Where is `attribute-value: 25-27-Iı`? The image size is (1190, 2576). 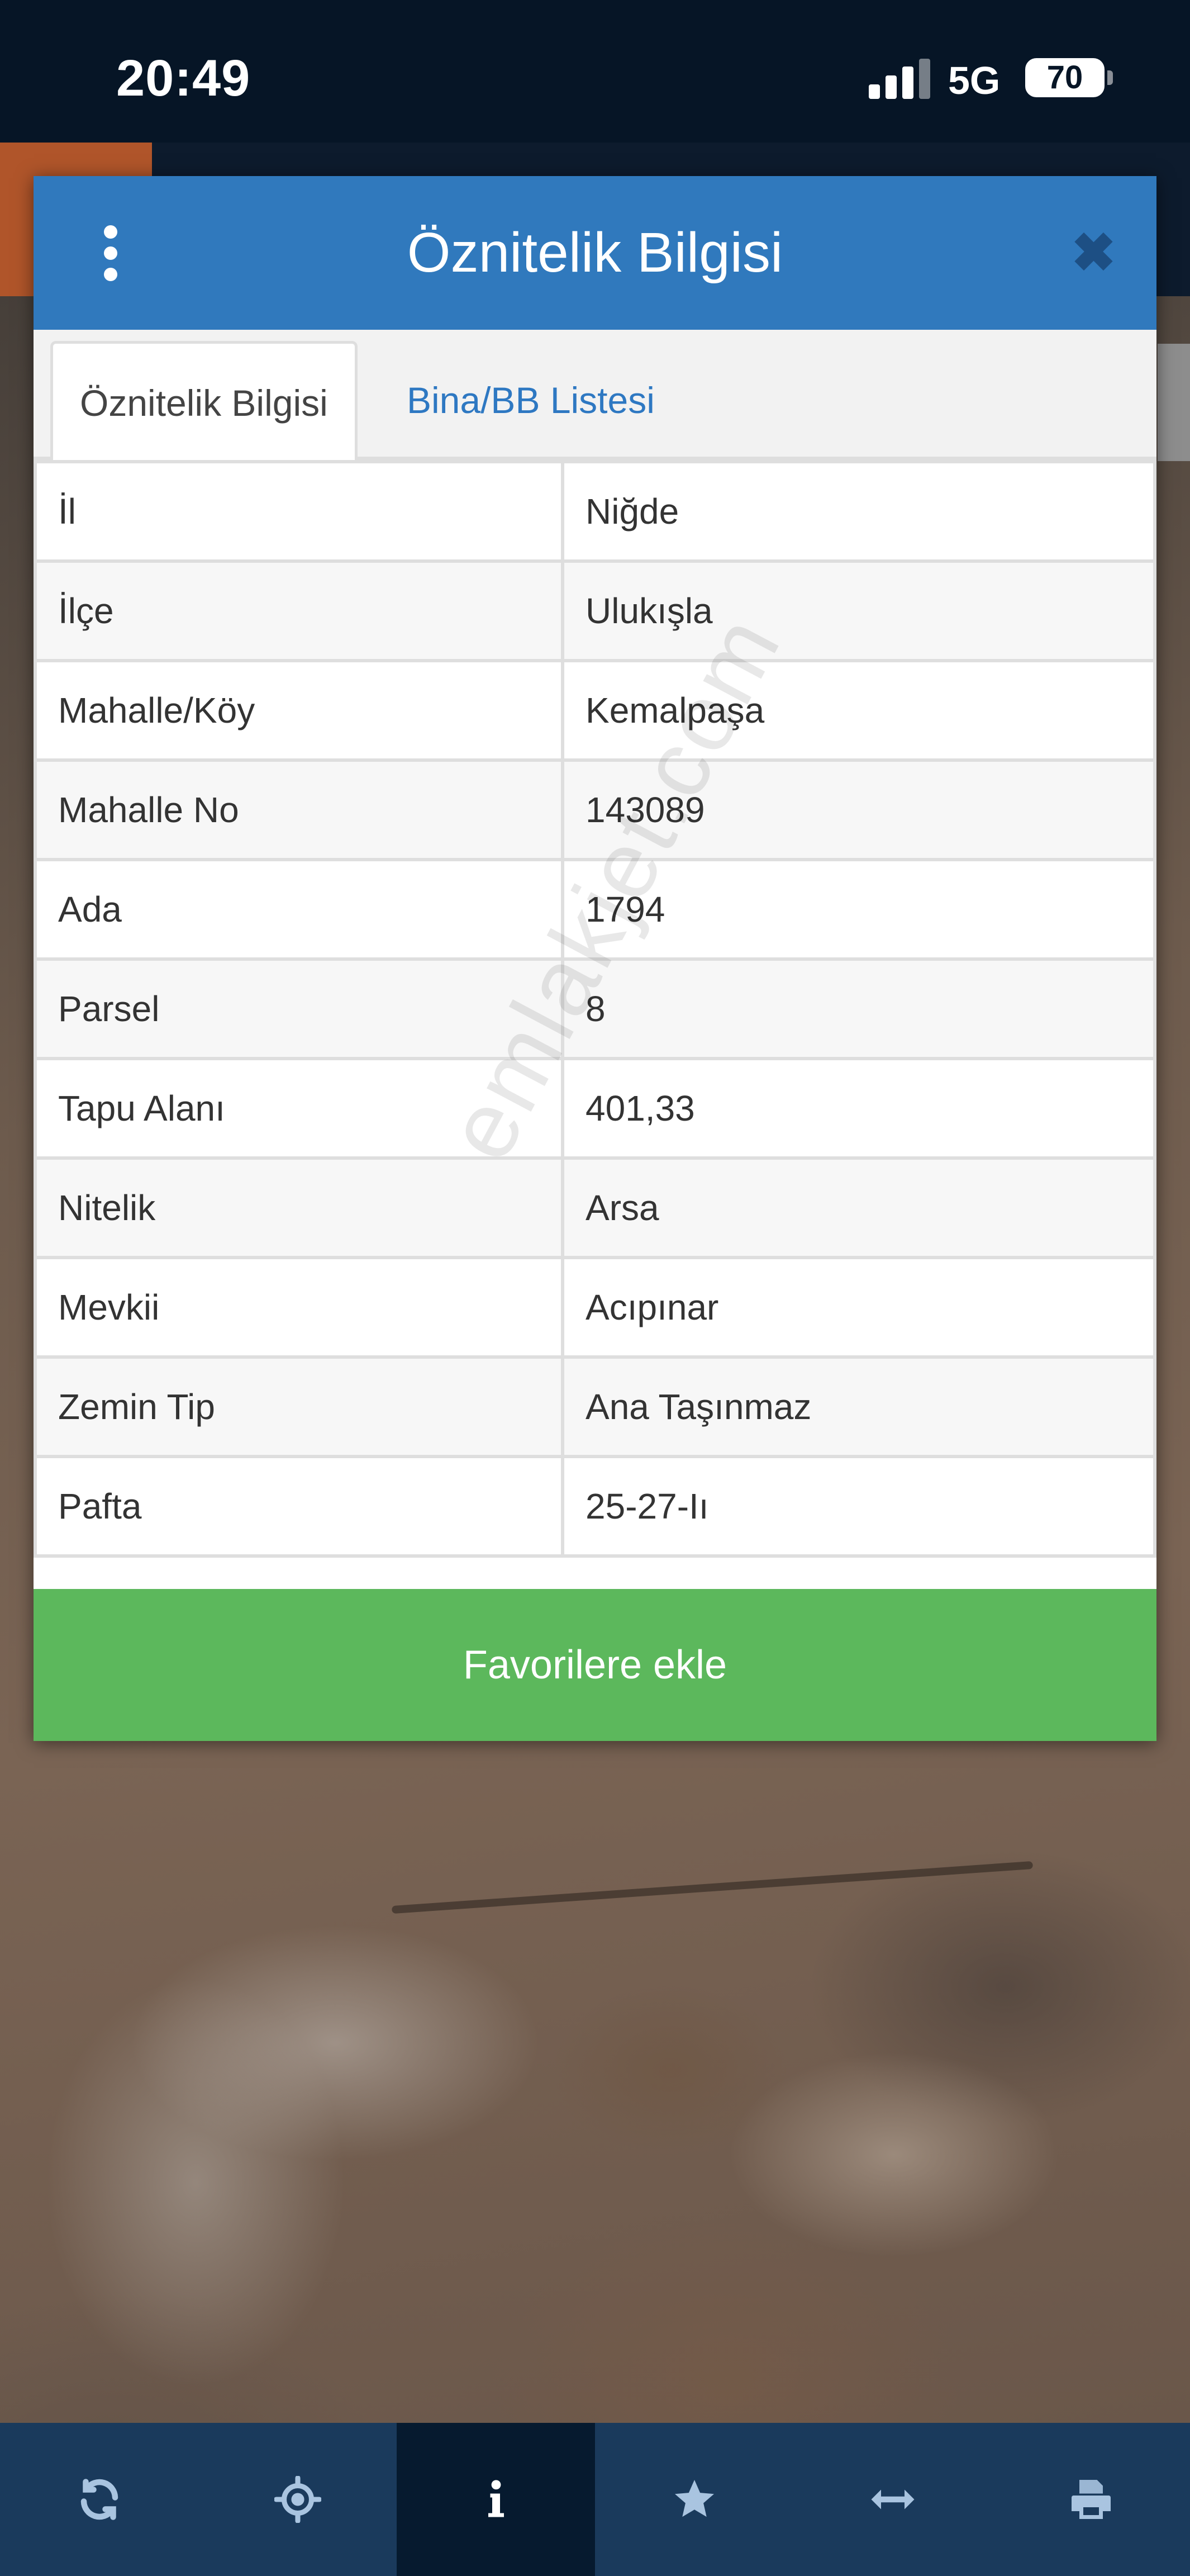 attribute-value: 25-27-Iı is located at coordinates (858, 1506).